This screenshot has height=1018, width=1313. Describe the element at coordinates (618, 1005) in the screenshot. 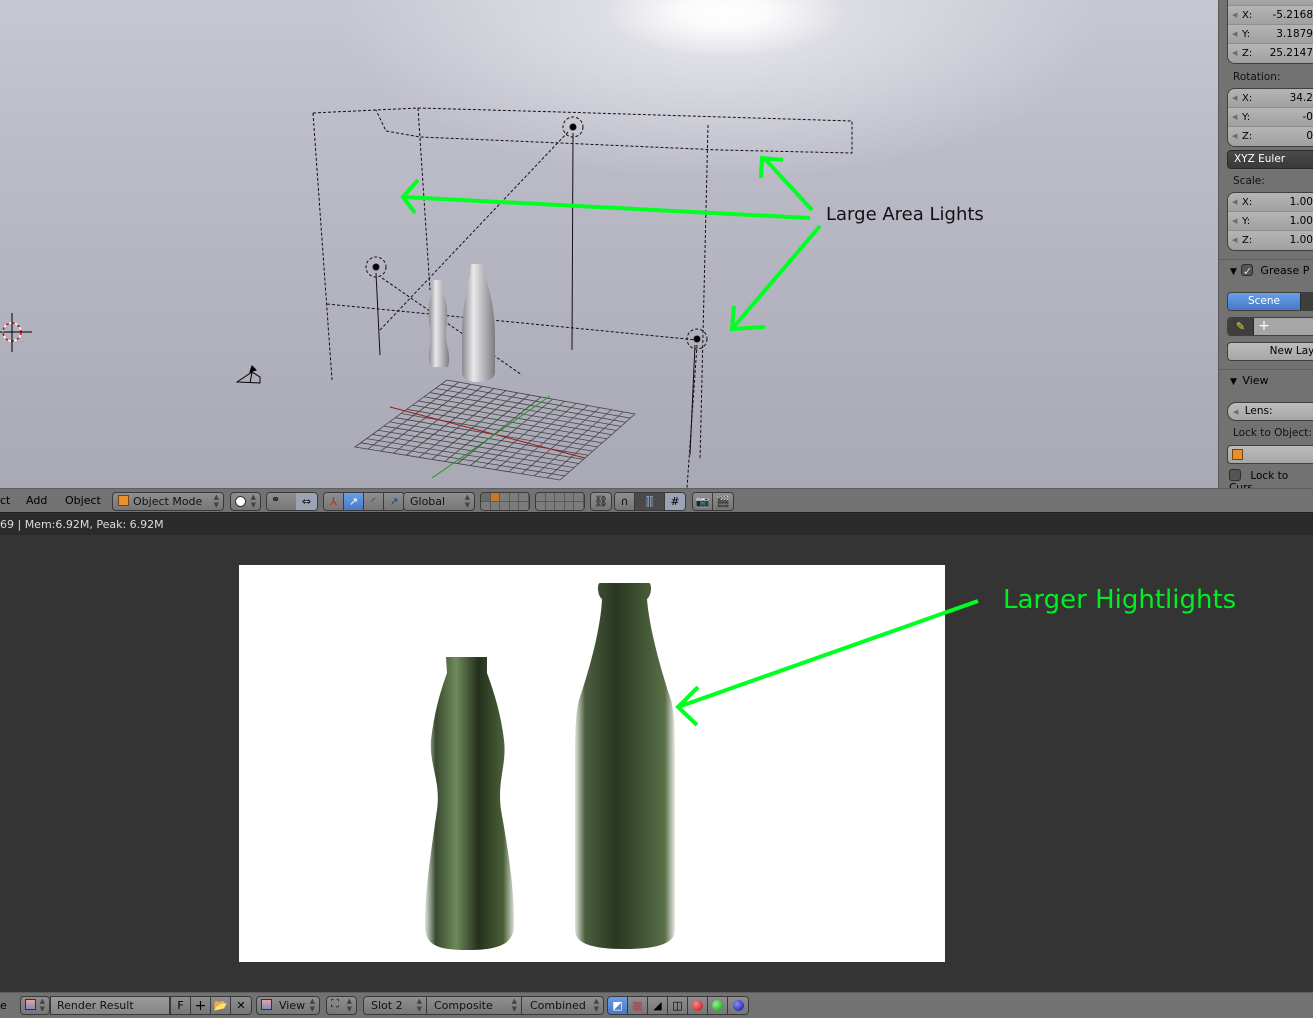

I see `color-alpha-icon: ◩` at that location.